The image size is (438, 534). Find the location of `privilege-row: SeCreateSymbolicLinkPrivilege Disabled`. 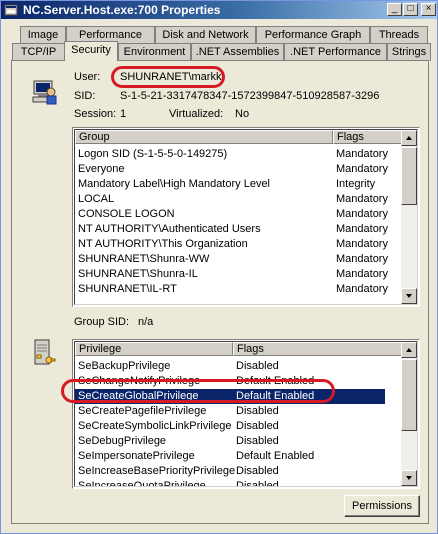

privilege-row: SeCreateSymbolicLinkPrivilege Disabled is located at coordinates (230, 426).